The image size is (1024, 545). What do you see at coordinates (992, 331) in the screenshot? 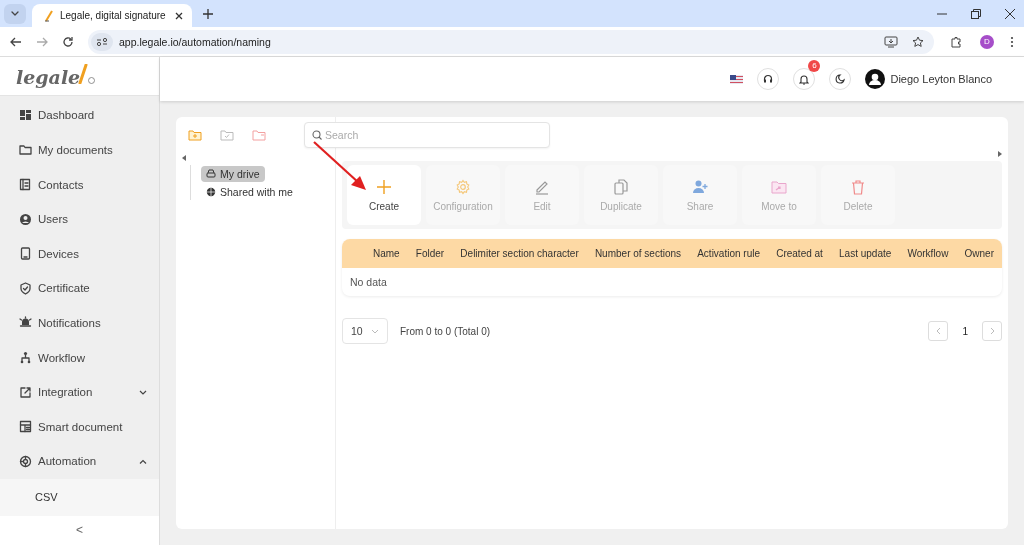
I see `chevron-right-icon` at bounding box center [992, 331].